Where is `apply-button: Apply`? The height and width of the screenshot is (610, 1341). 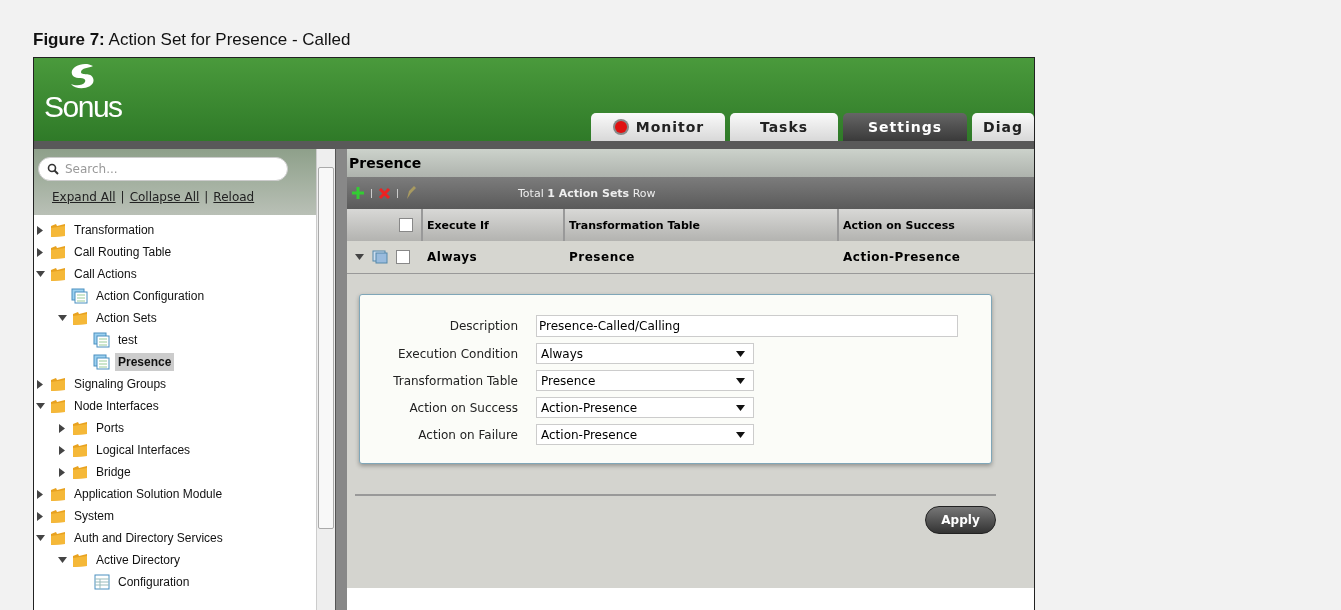 apply-button: Apply is located at coordinates (960, 520).